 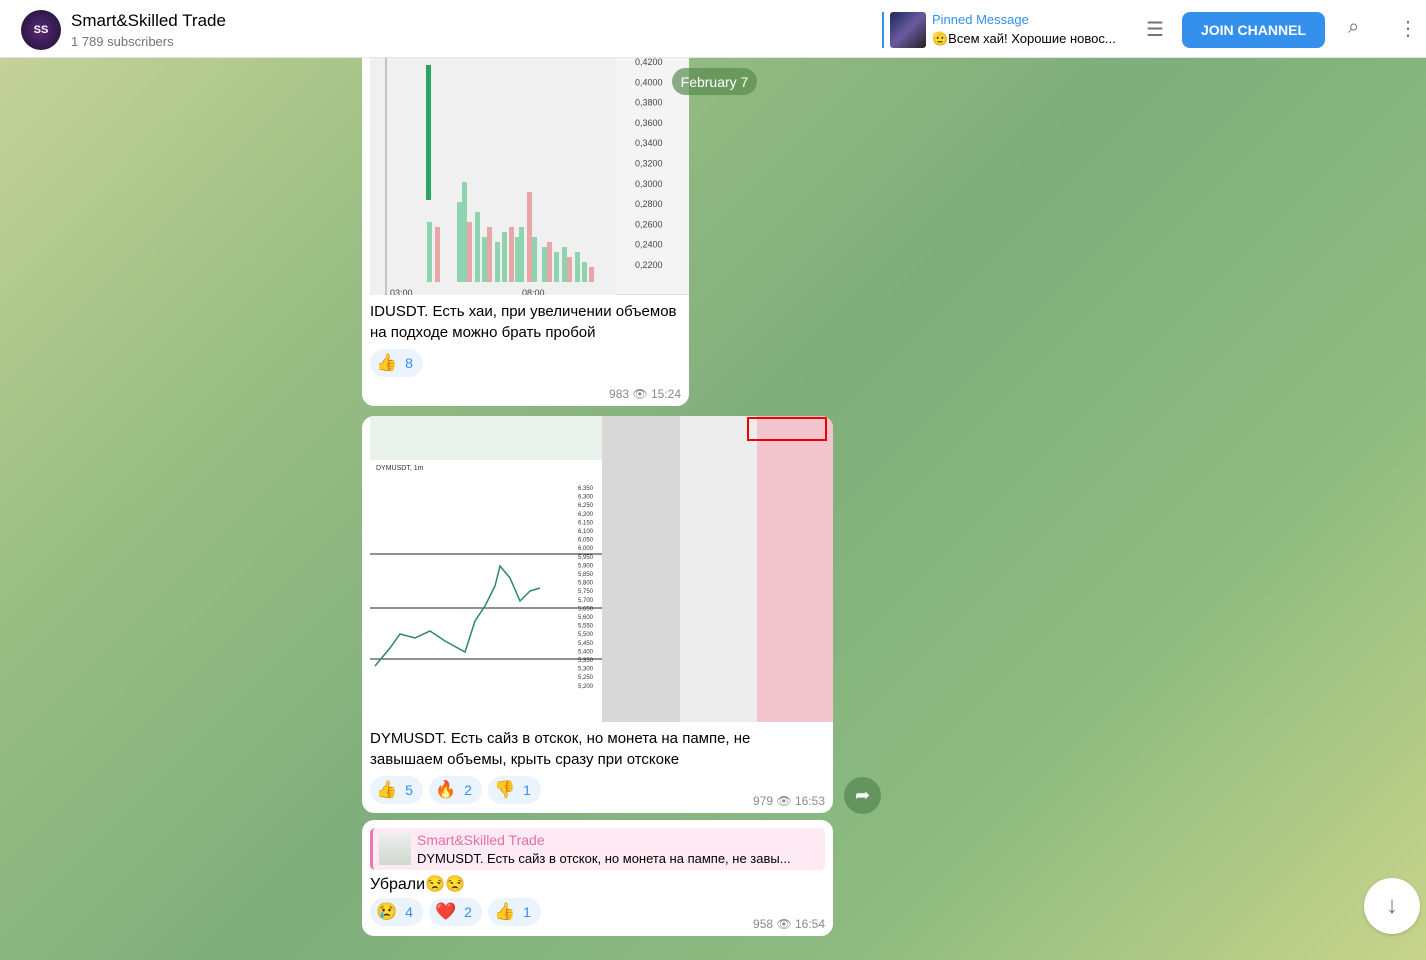 I want to click on reply-author: Smart&Skilled Trade, so click(x=481, y=840).